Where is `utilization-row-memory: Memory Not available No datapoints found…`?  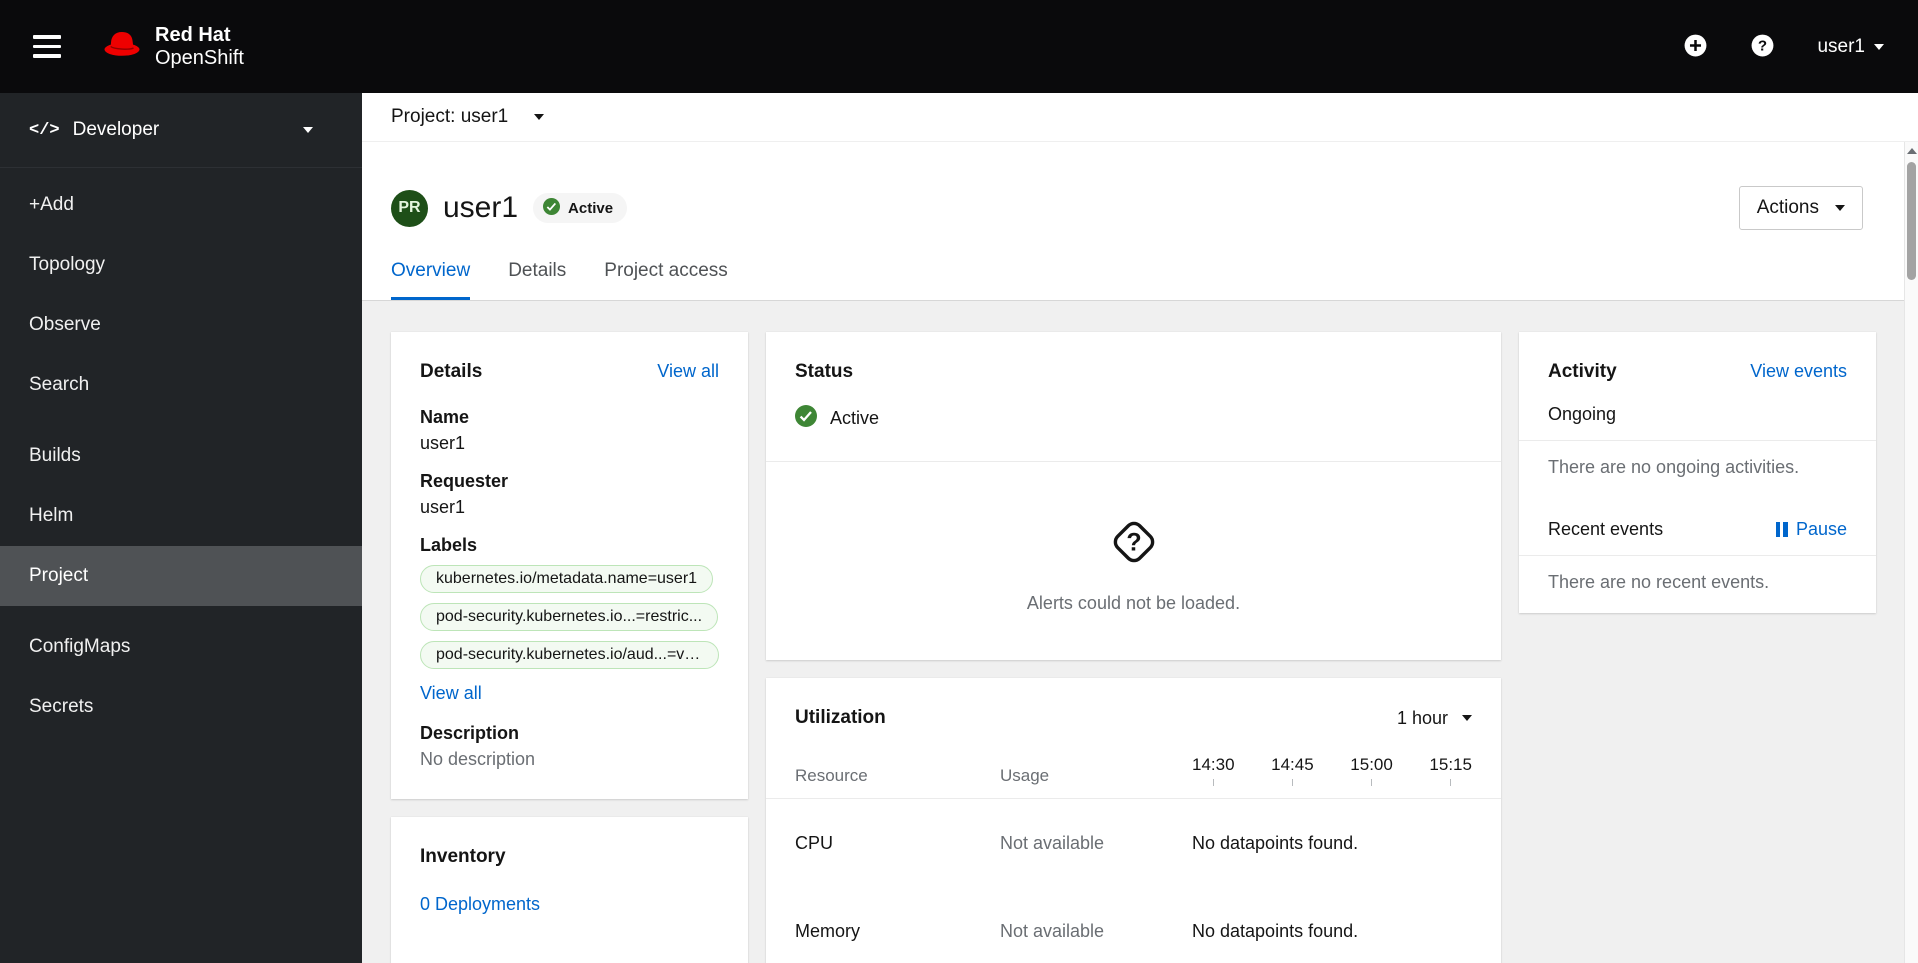 utilization-row-memory: Memory Not available No datapoints found… is located at coordinates (1133, 925).